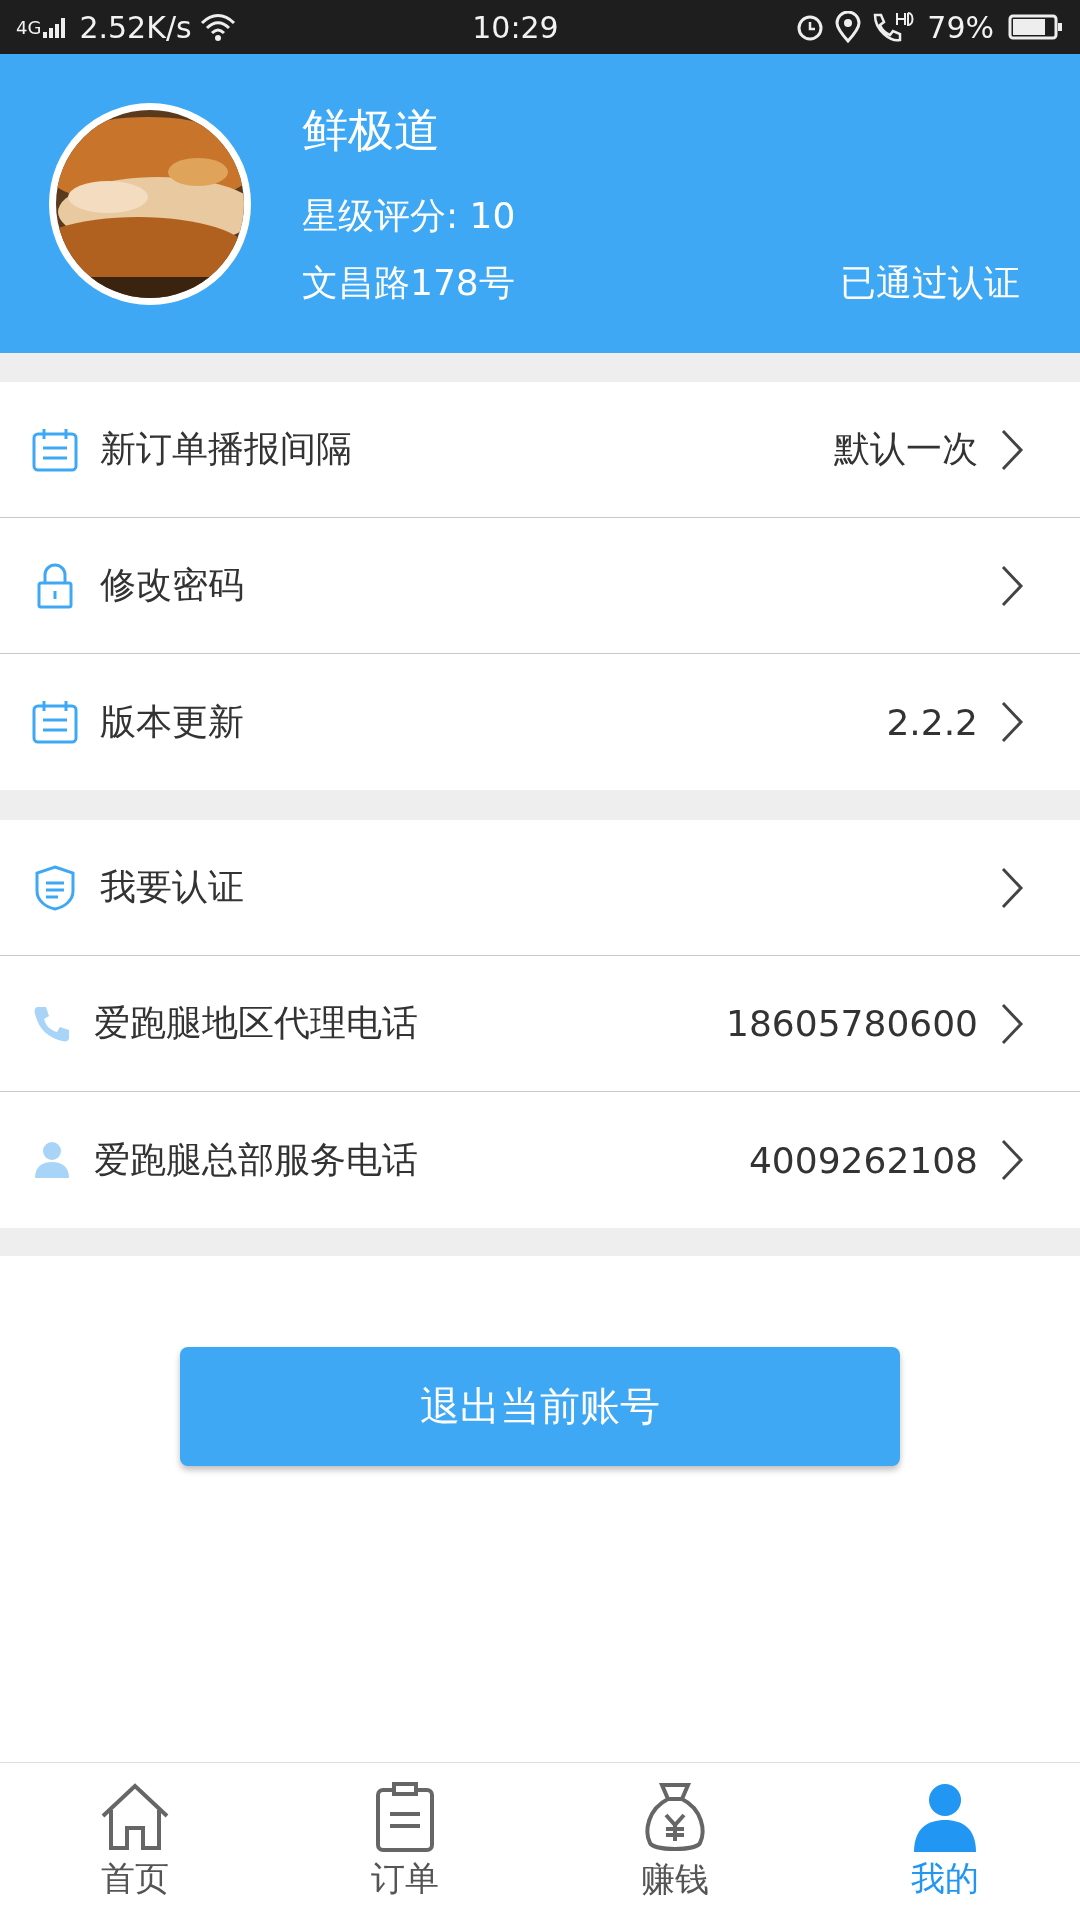  Describe the element at coordinates (217, 27) in the screenshot. I see `wifi-icon` at that location.